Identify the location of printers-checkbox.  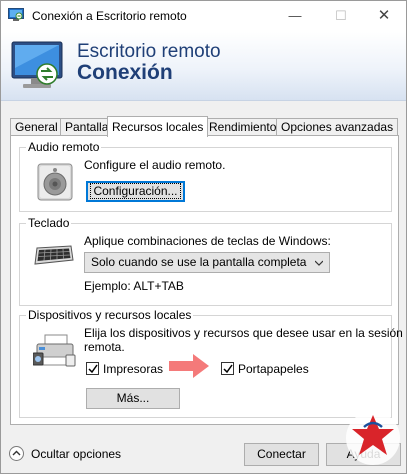
(92, 368).